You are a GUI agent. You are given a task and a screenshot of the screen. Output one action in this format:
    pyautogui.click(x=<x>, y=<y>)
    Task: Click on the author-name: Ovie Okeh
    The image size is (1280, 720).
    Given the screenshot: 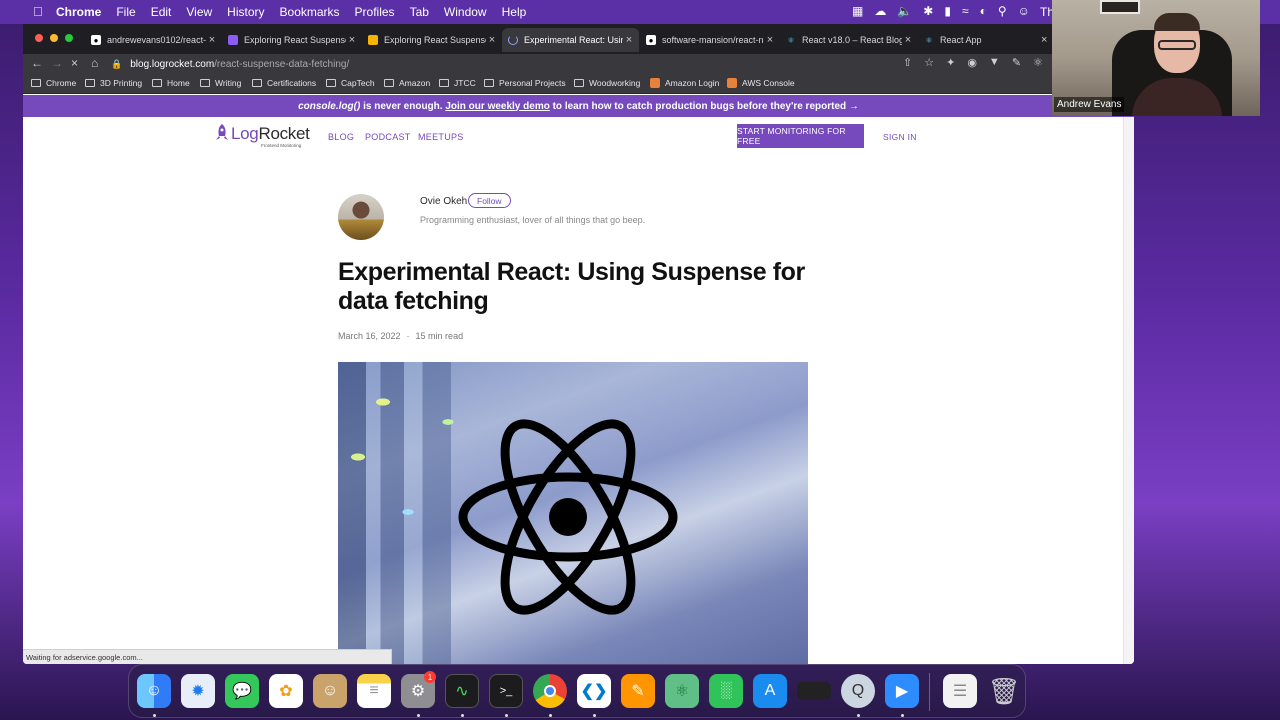 What is the action you would take?
    pyautogui.click(x=443, y=201)
    